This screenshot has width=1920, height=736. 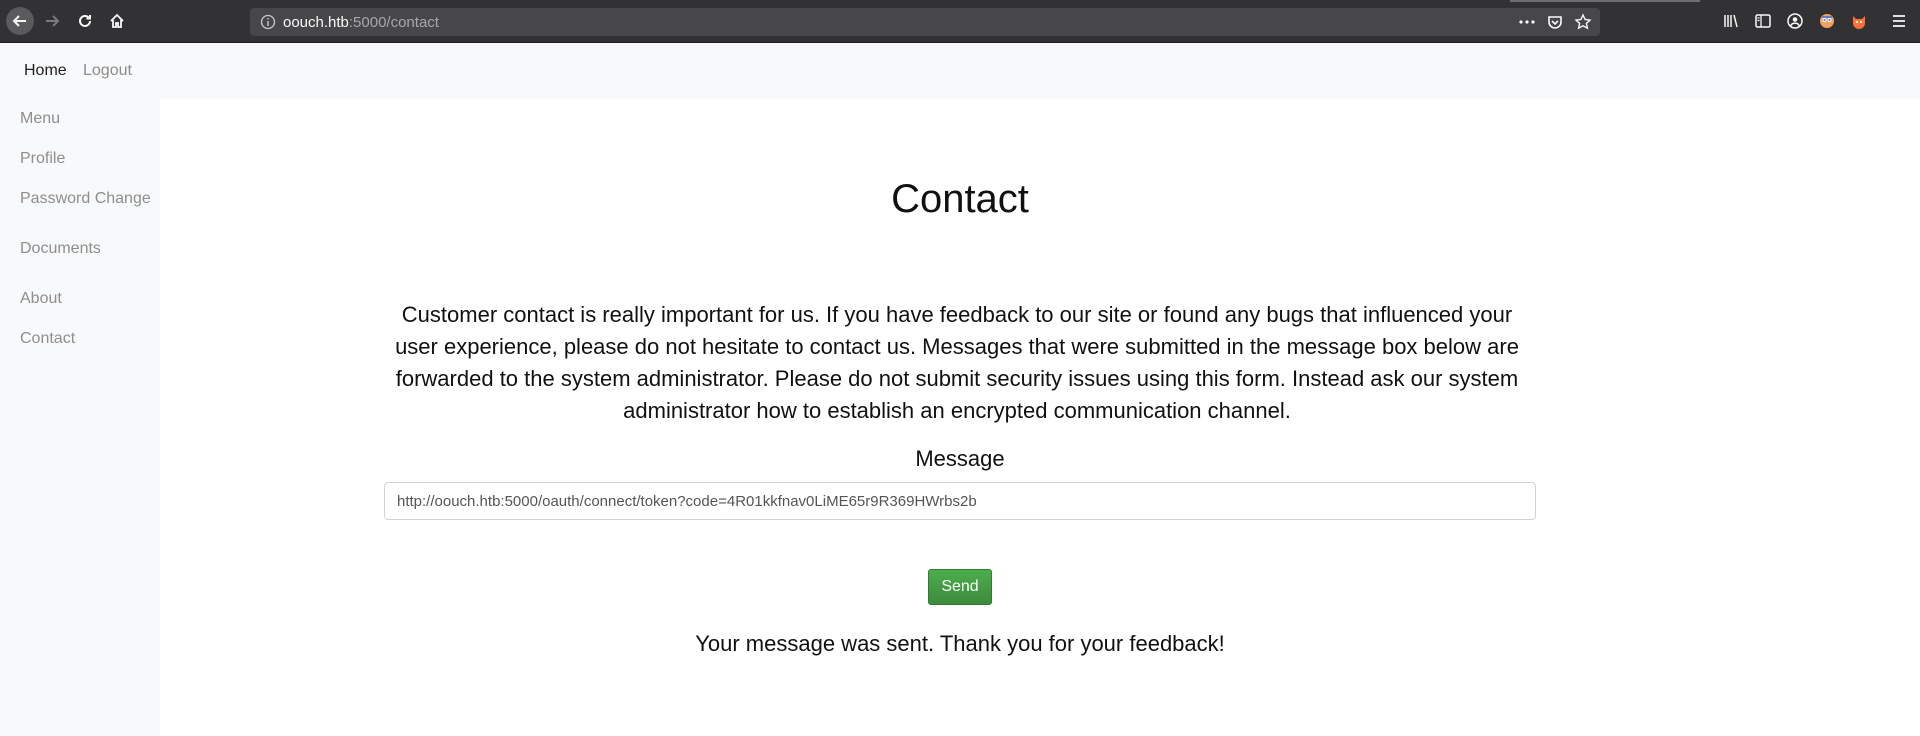 What do you see at coordinates (960, 587) in the screenshot?
I see `send-button: Send` at bounding box center [960, 587].